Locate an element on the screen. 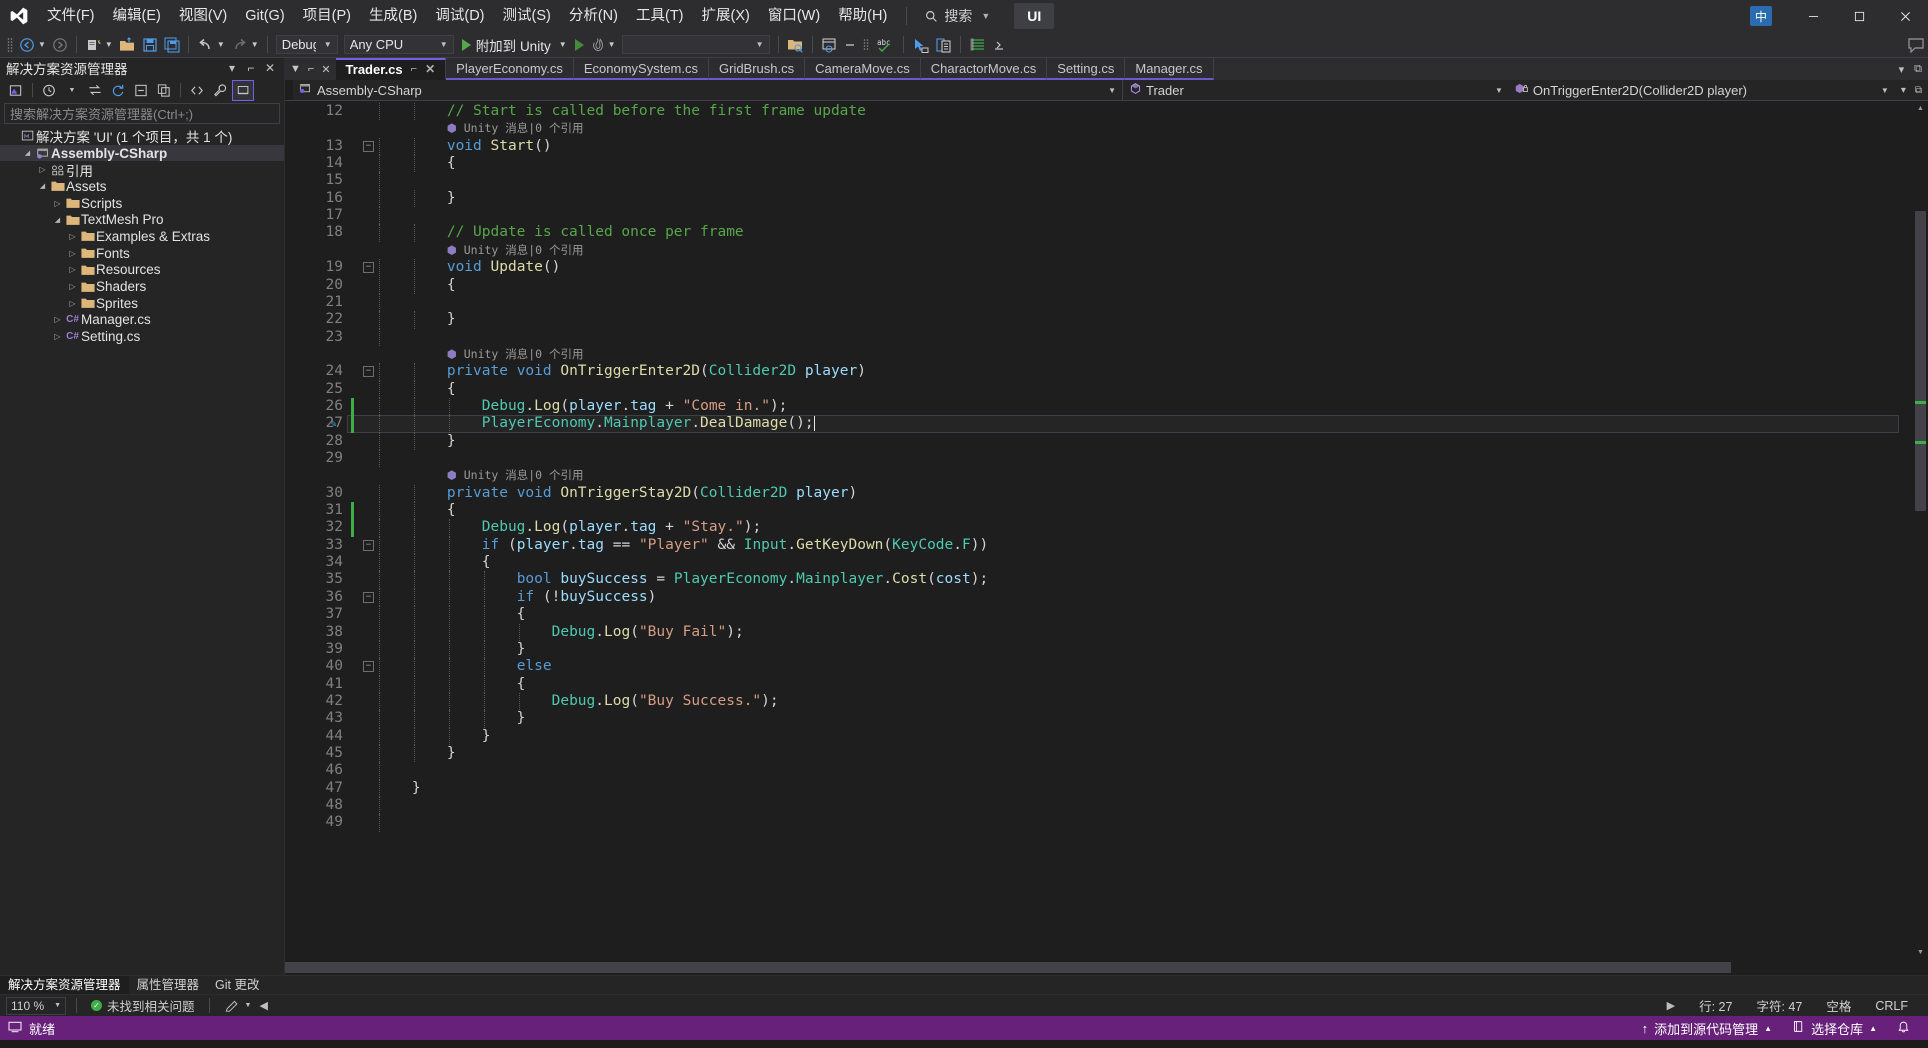 The image size is (1928, 1048). code-line: 25 { is located at coordinates (1099, 389).